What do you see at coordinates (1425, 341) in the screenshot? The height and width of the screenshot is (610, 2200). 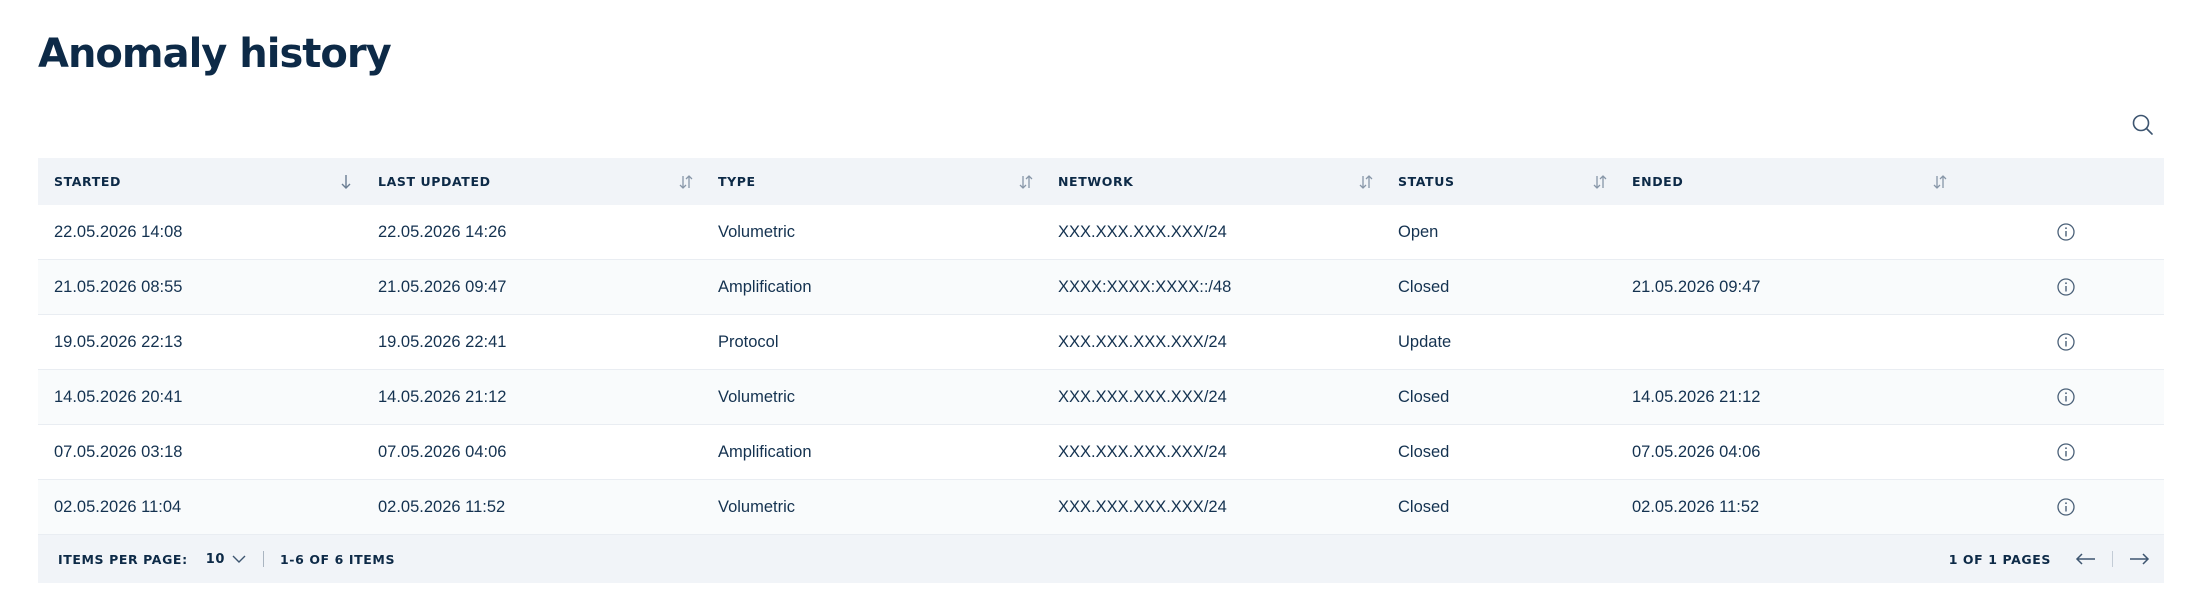 I see `cell-status: Update` at bounding box center [1425, 341].